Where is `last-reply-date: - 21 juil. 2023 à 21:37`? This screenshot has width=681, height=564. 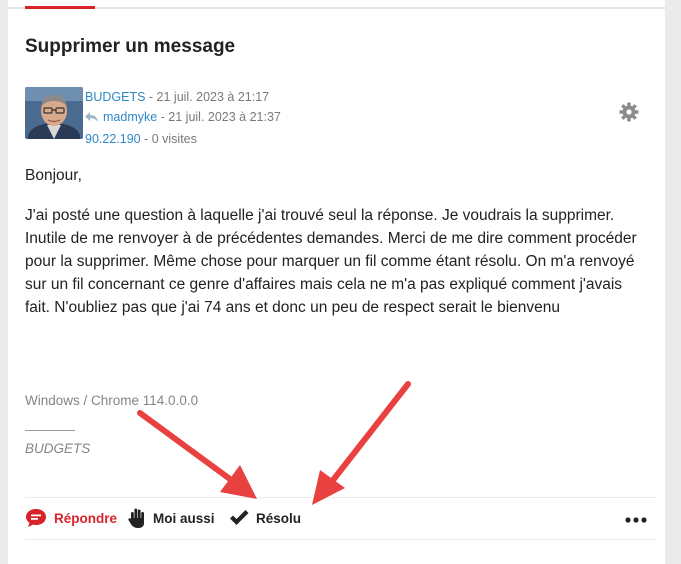
last-reply-date: - 21 juil. 2023 à 21:37 is located at coordinates (219, 117).